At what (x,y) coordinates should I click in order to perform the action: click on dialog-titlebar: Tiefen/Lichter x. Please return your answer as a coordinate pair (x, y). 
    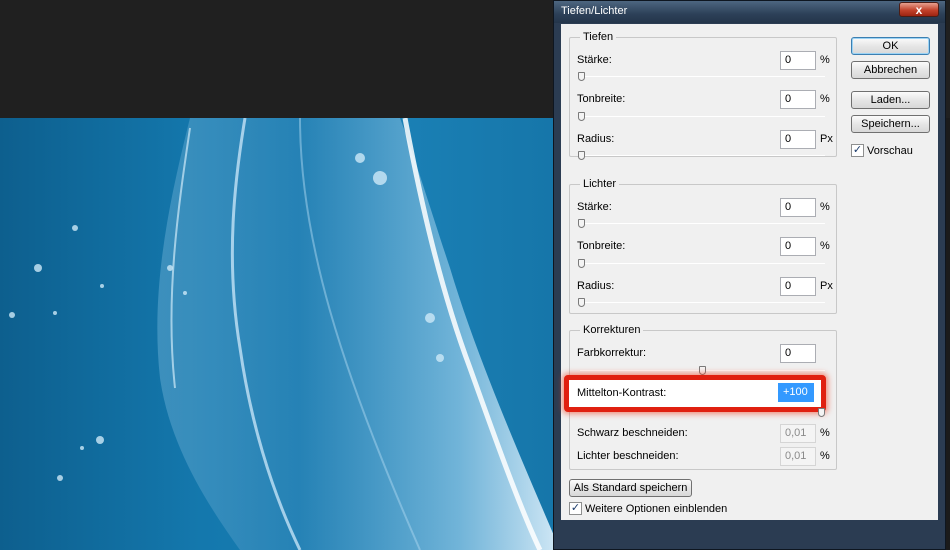
    Looking at the image, I should click on (749, 12).